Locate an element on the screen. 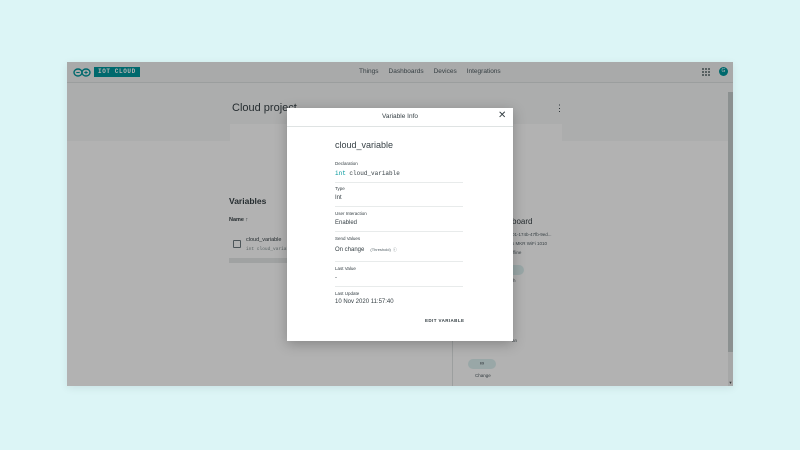  dialog-title: Variable Info is located at coordinates (399, 116).